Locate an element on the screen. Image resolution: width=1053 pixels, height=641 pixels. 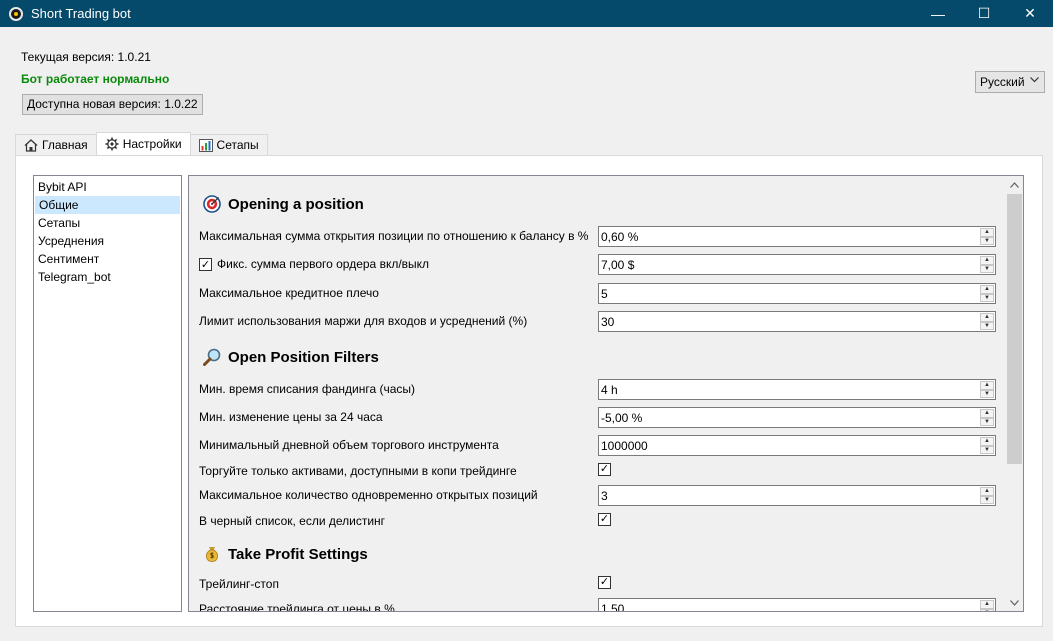
trailing-stop-label: Трейлинг-стоп is located at coordinates (239, 584).